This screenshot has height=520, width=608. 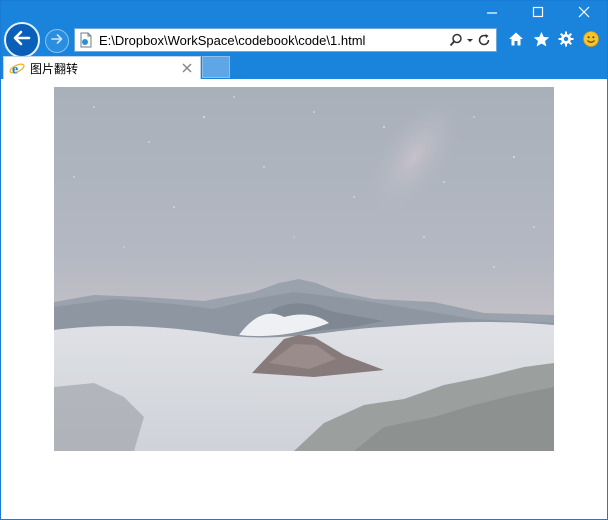 I want to click on close-window-button, so click(x=584, y=12).